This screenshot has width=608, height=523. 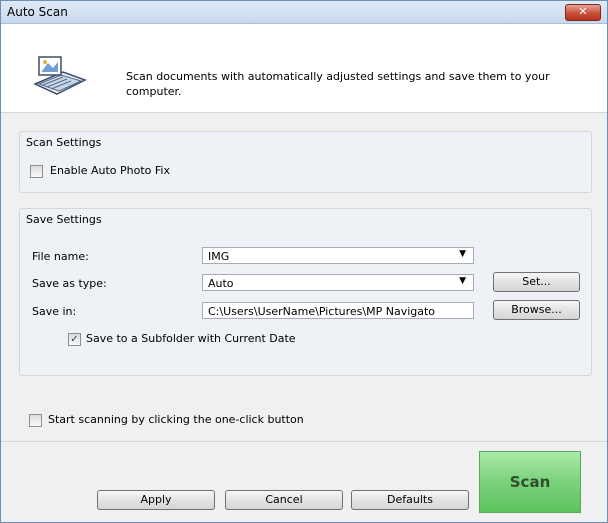 What do you see at coordinates (60, 75) in the screenshot?
I see `scanner-document-icon` at bounding box center [60, 75].